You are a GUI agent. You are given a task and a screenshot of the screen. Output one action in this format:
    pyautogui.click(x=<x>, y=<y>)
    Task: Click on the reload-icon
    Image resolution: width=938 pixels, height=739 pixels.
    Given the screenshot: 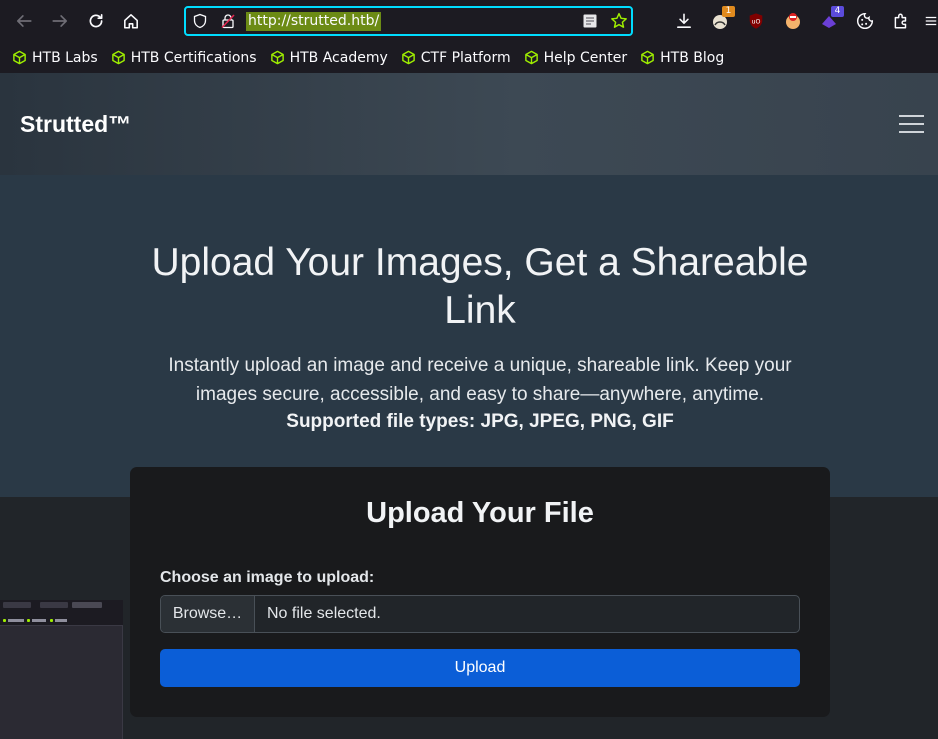 What is the action you would take?
    pyautogui.click(x=96, y=20)
    